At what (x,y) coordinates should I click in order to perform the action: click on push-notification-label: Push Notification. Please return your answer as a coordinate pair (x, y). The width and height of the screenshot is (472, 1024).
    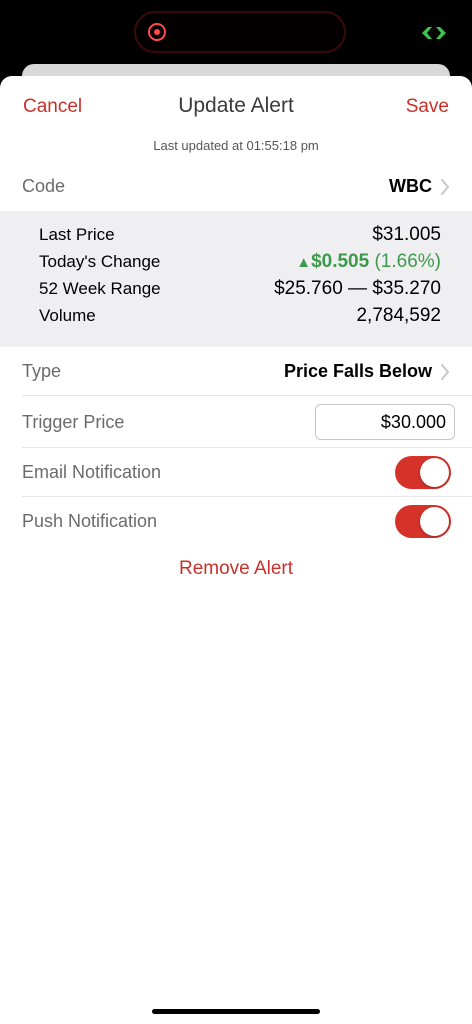
    Looking at the image, I should click on (90, 521).